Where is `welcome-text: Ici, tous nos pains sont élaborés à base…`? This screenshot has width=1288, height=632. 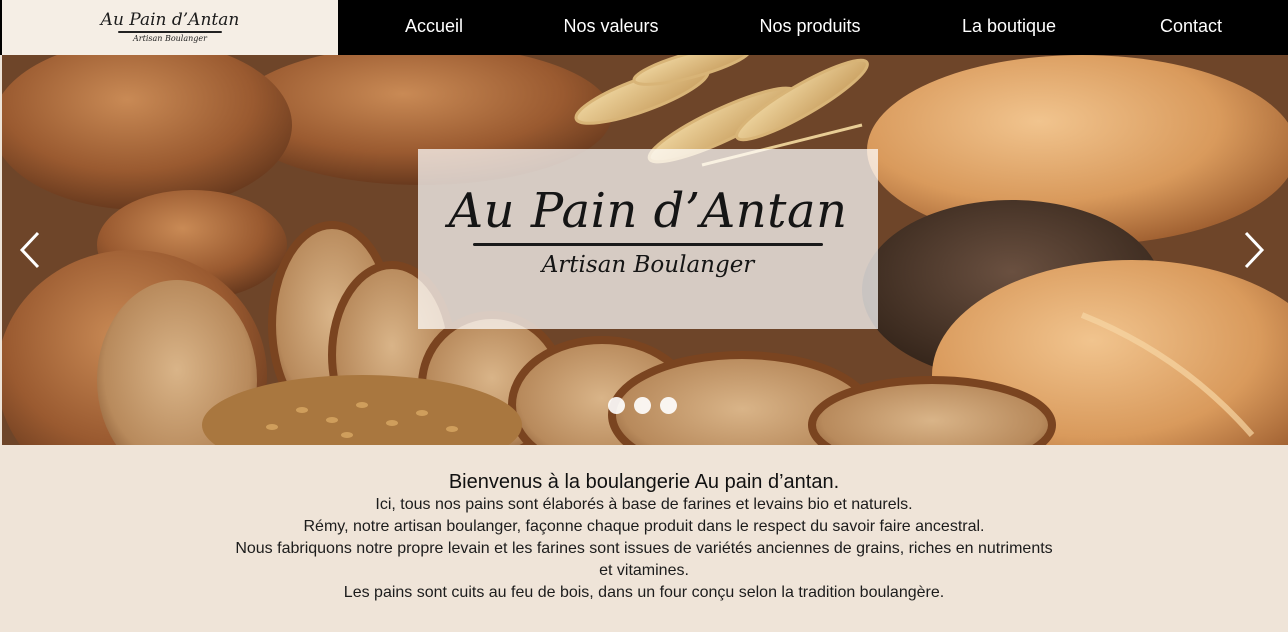 welcome-text: Ici, tous nos pains sont élaborés à base… is located at coordinates (644, 549).